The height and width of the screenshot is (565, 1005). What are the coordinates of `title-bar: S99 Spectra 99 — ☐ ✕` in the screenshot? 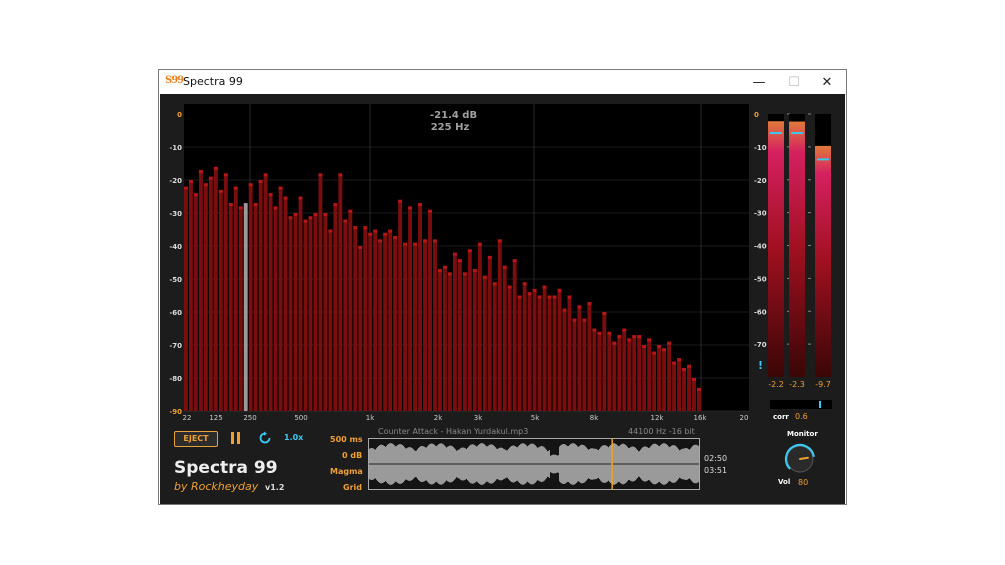 It's located at (502, 82).